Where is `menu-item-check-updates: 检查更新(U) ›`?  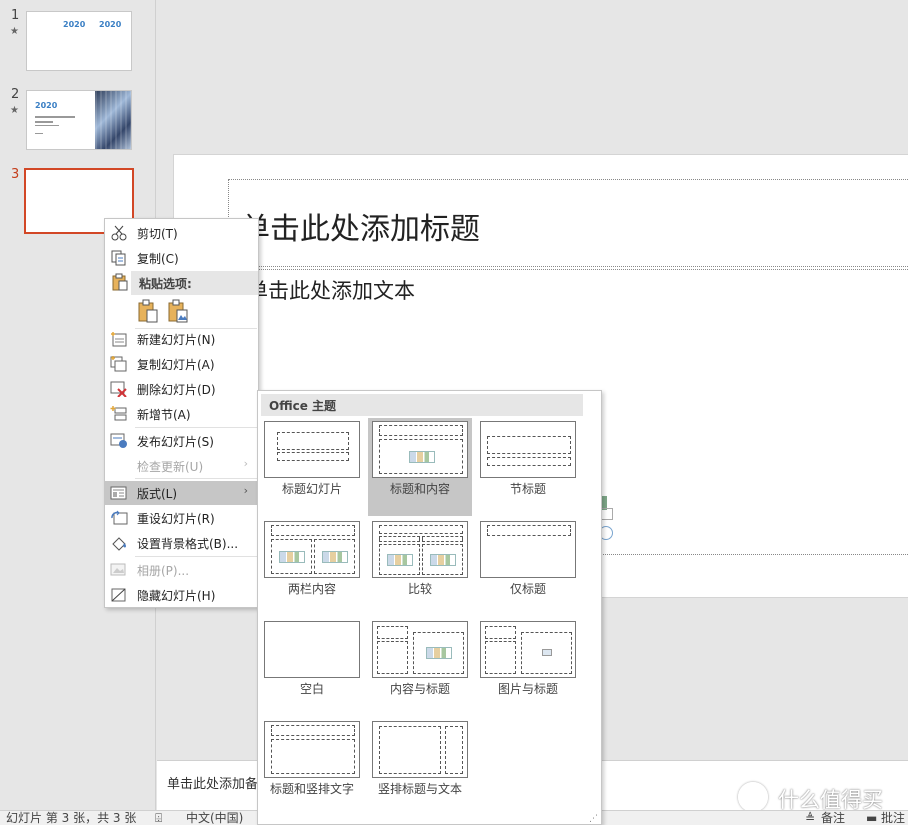
menu-item-check-updates: 检查更新(U) › is located at coordinates (181, 466).